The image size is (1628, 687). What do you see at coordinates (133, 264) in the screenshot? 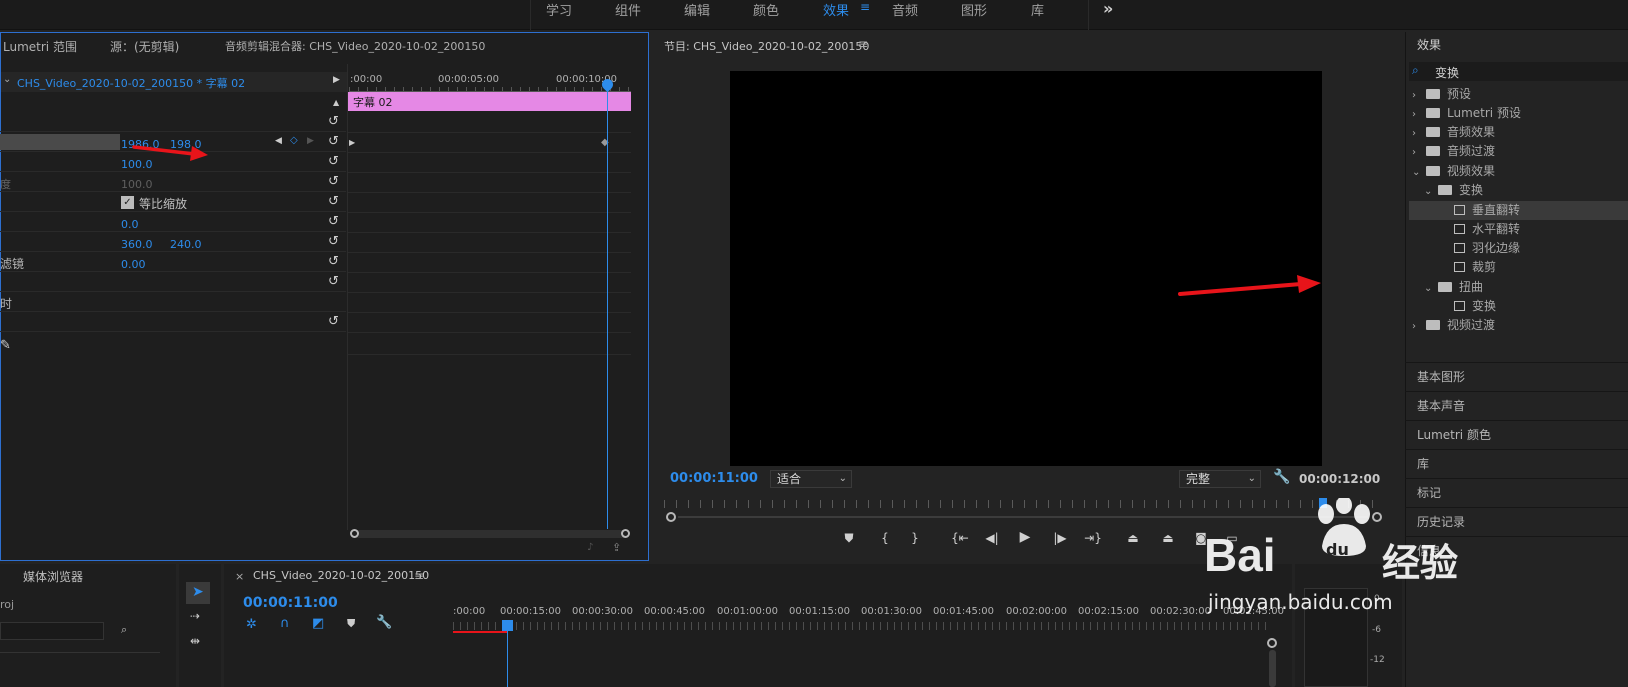
I see `filter-value: 0.00` at bounding box center [133, 264].